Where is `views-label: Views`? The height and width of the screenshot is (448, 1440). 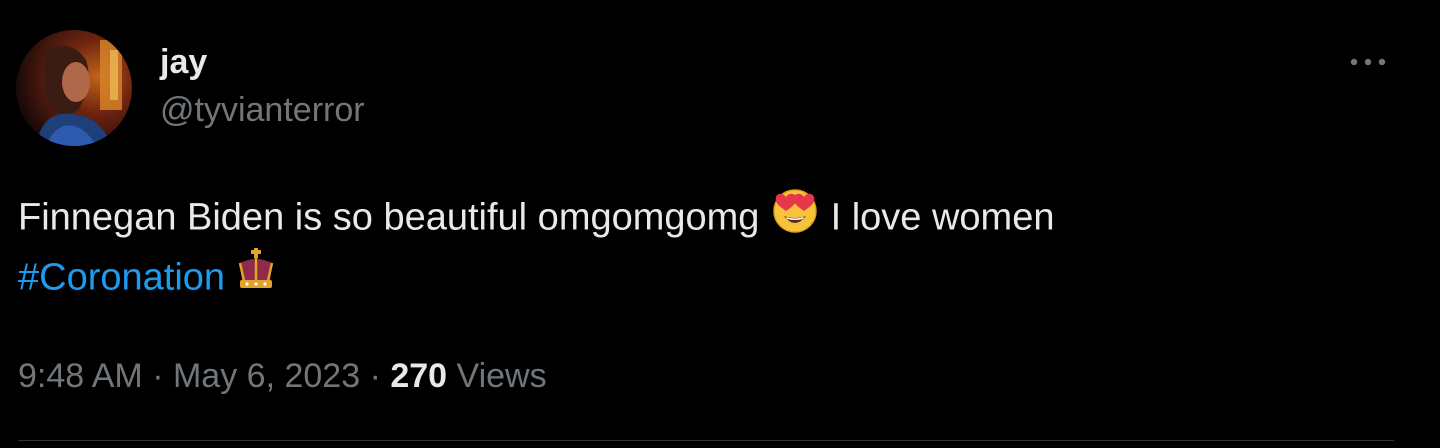 views-label: Views is located at coordinates (502, 376).